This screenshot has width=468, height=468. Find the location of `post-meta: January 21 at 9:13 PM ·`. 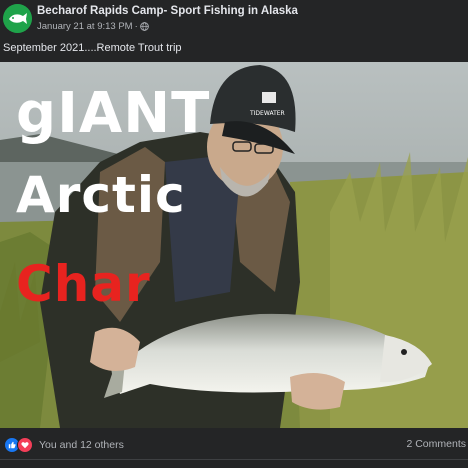

post-meta: January 21 at 9:13 PM · is located at coordinates (93, 26).